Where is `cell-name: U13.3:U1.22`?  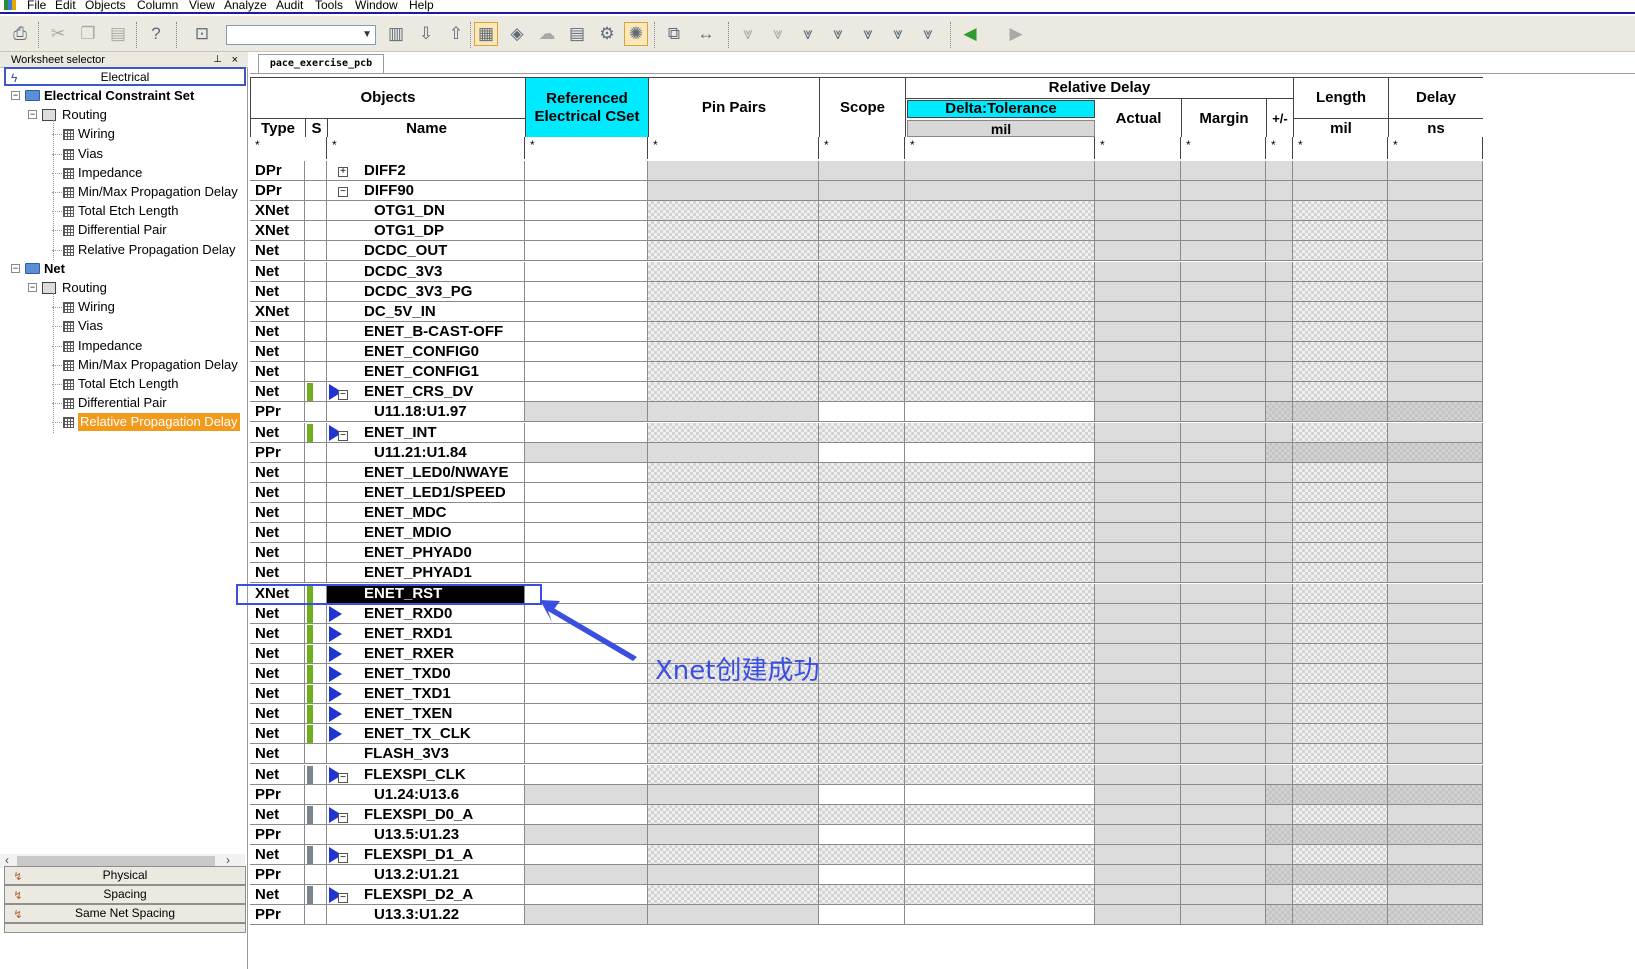
cell-name: U13.3:U1.22 is located at coordinates (426, 915).